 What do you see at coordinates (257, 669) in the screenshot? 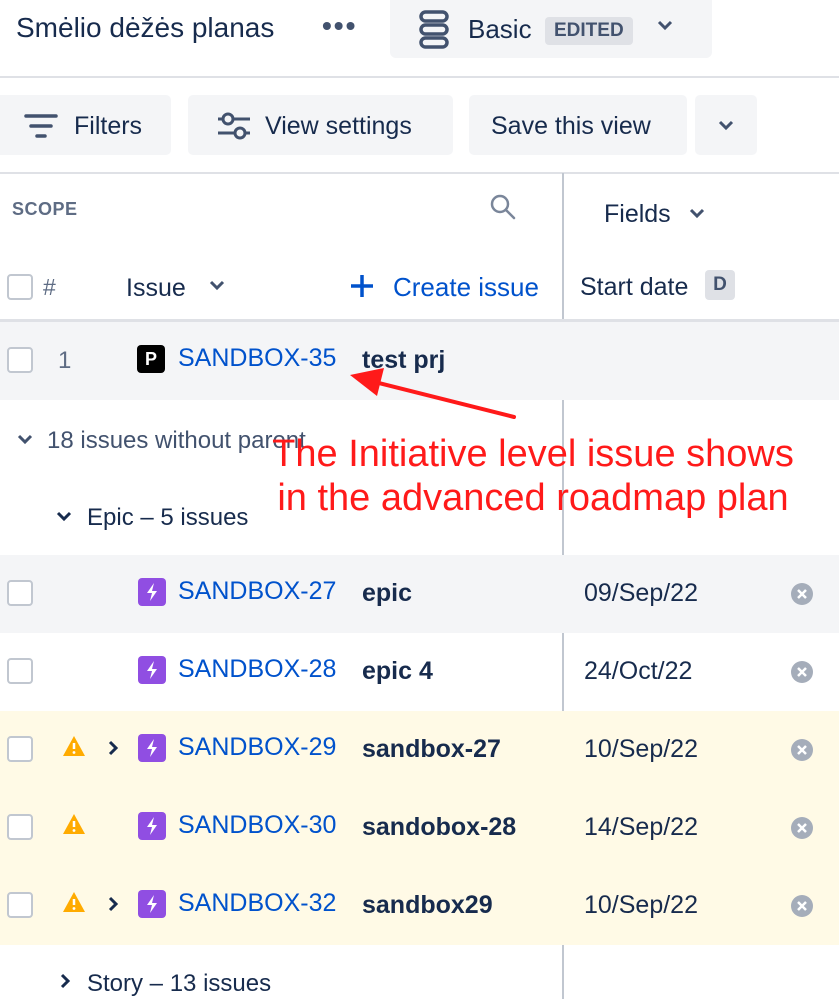
I see `issue-key-link: SANDBOX-28` at bounding box center [257, 669].